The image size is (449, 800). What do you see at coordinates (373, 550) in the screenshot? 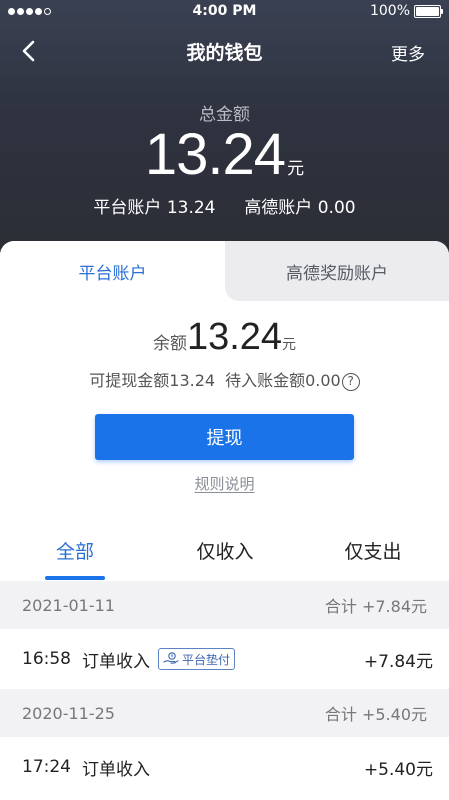
I see `tab-expense-only: 仅支出` at bounding box center [373, 550].